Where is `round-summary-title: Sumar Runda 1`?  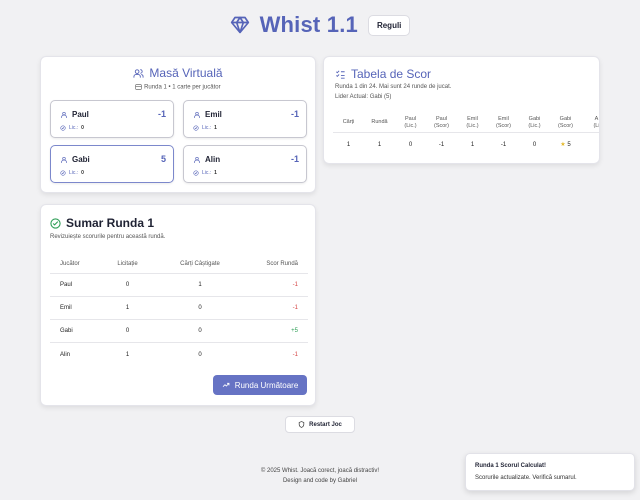 round-summary-title: Sumar Runda 1 is located at coordinates (102, 223).